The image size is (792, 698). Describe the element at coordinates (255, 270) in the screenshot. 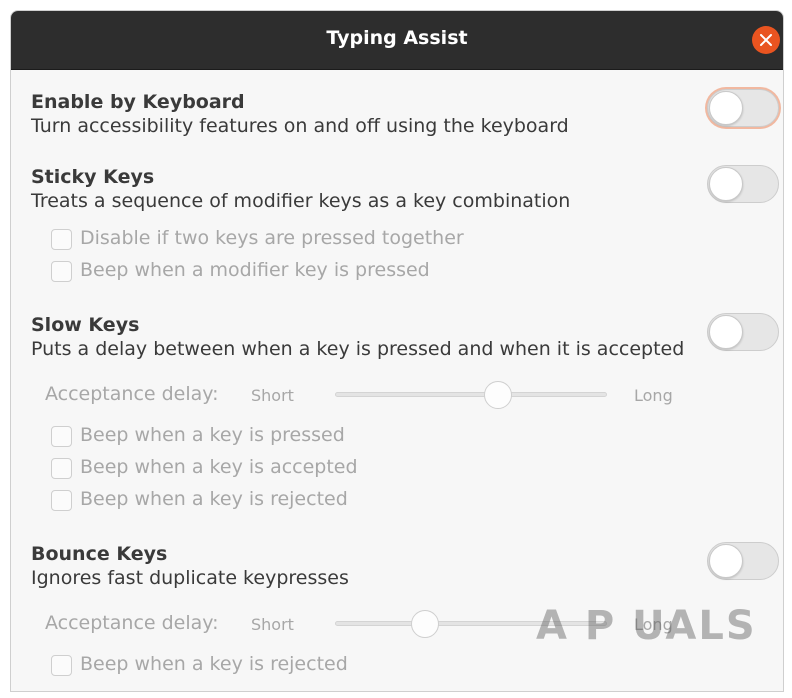

I see `checkbox-label: Beep when a modifier key is pressed` at that location.